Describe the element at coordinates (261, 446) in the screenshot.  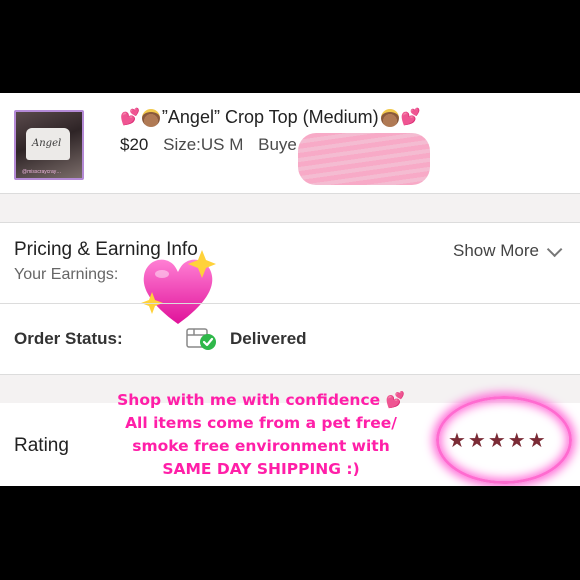
I see `promo-line: smoke free environment with` at that location.